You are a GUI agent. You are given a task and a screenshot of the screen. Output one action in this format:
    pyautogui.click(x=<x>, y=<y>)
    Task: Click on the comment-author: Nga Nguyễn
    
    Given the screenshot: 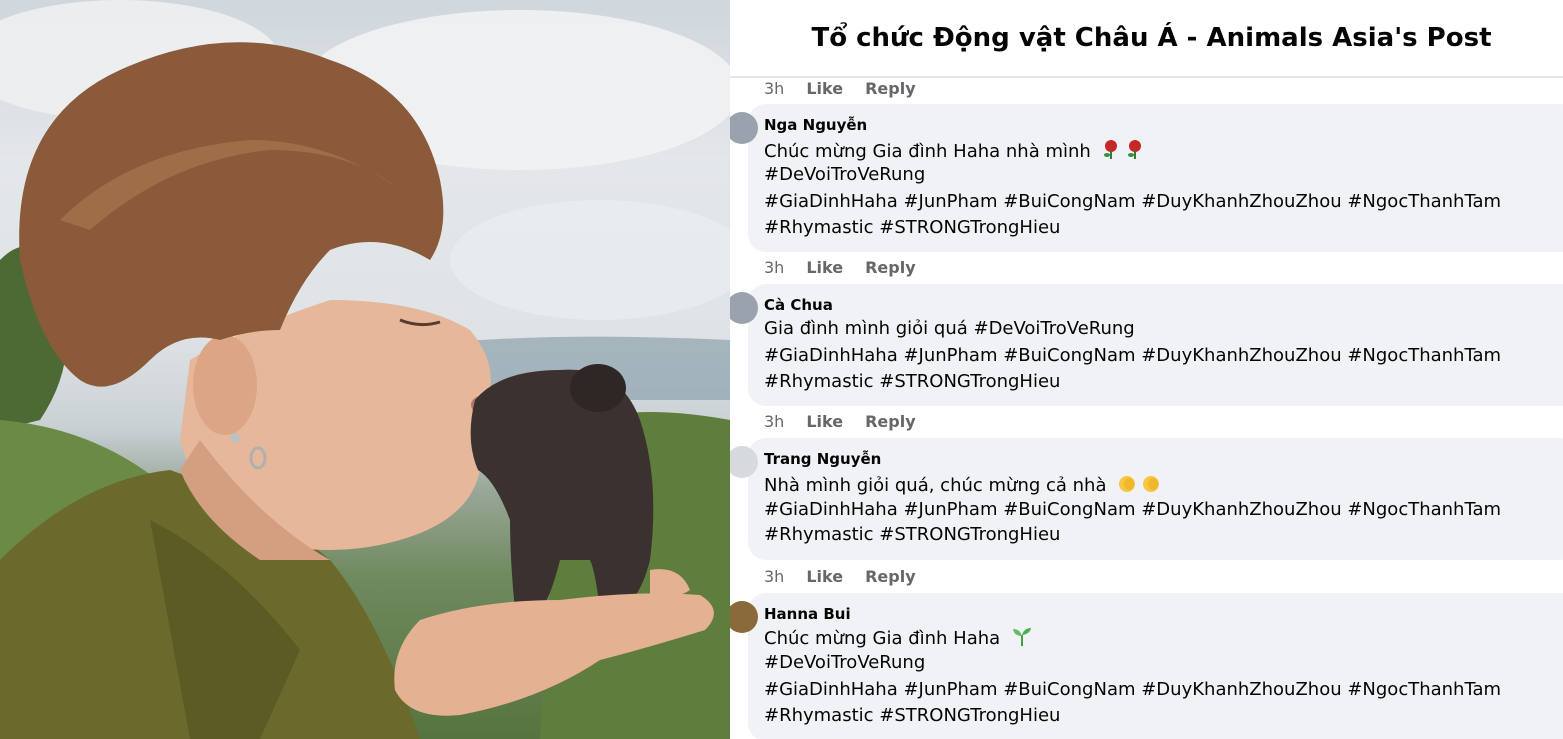 What is the action you would take?
    pyautogui.click(x=815, y=125)
    